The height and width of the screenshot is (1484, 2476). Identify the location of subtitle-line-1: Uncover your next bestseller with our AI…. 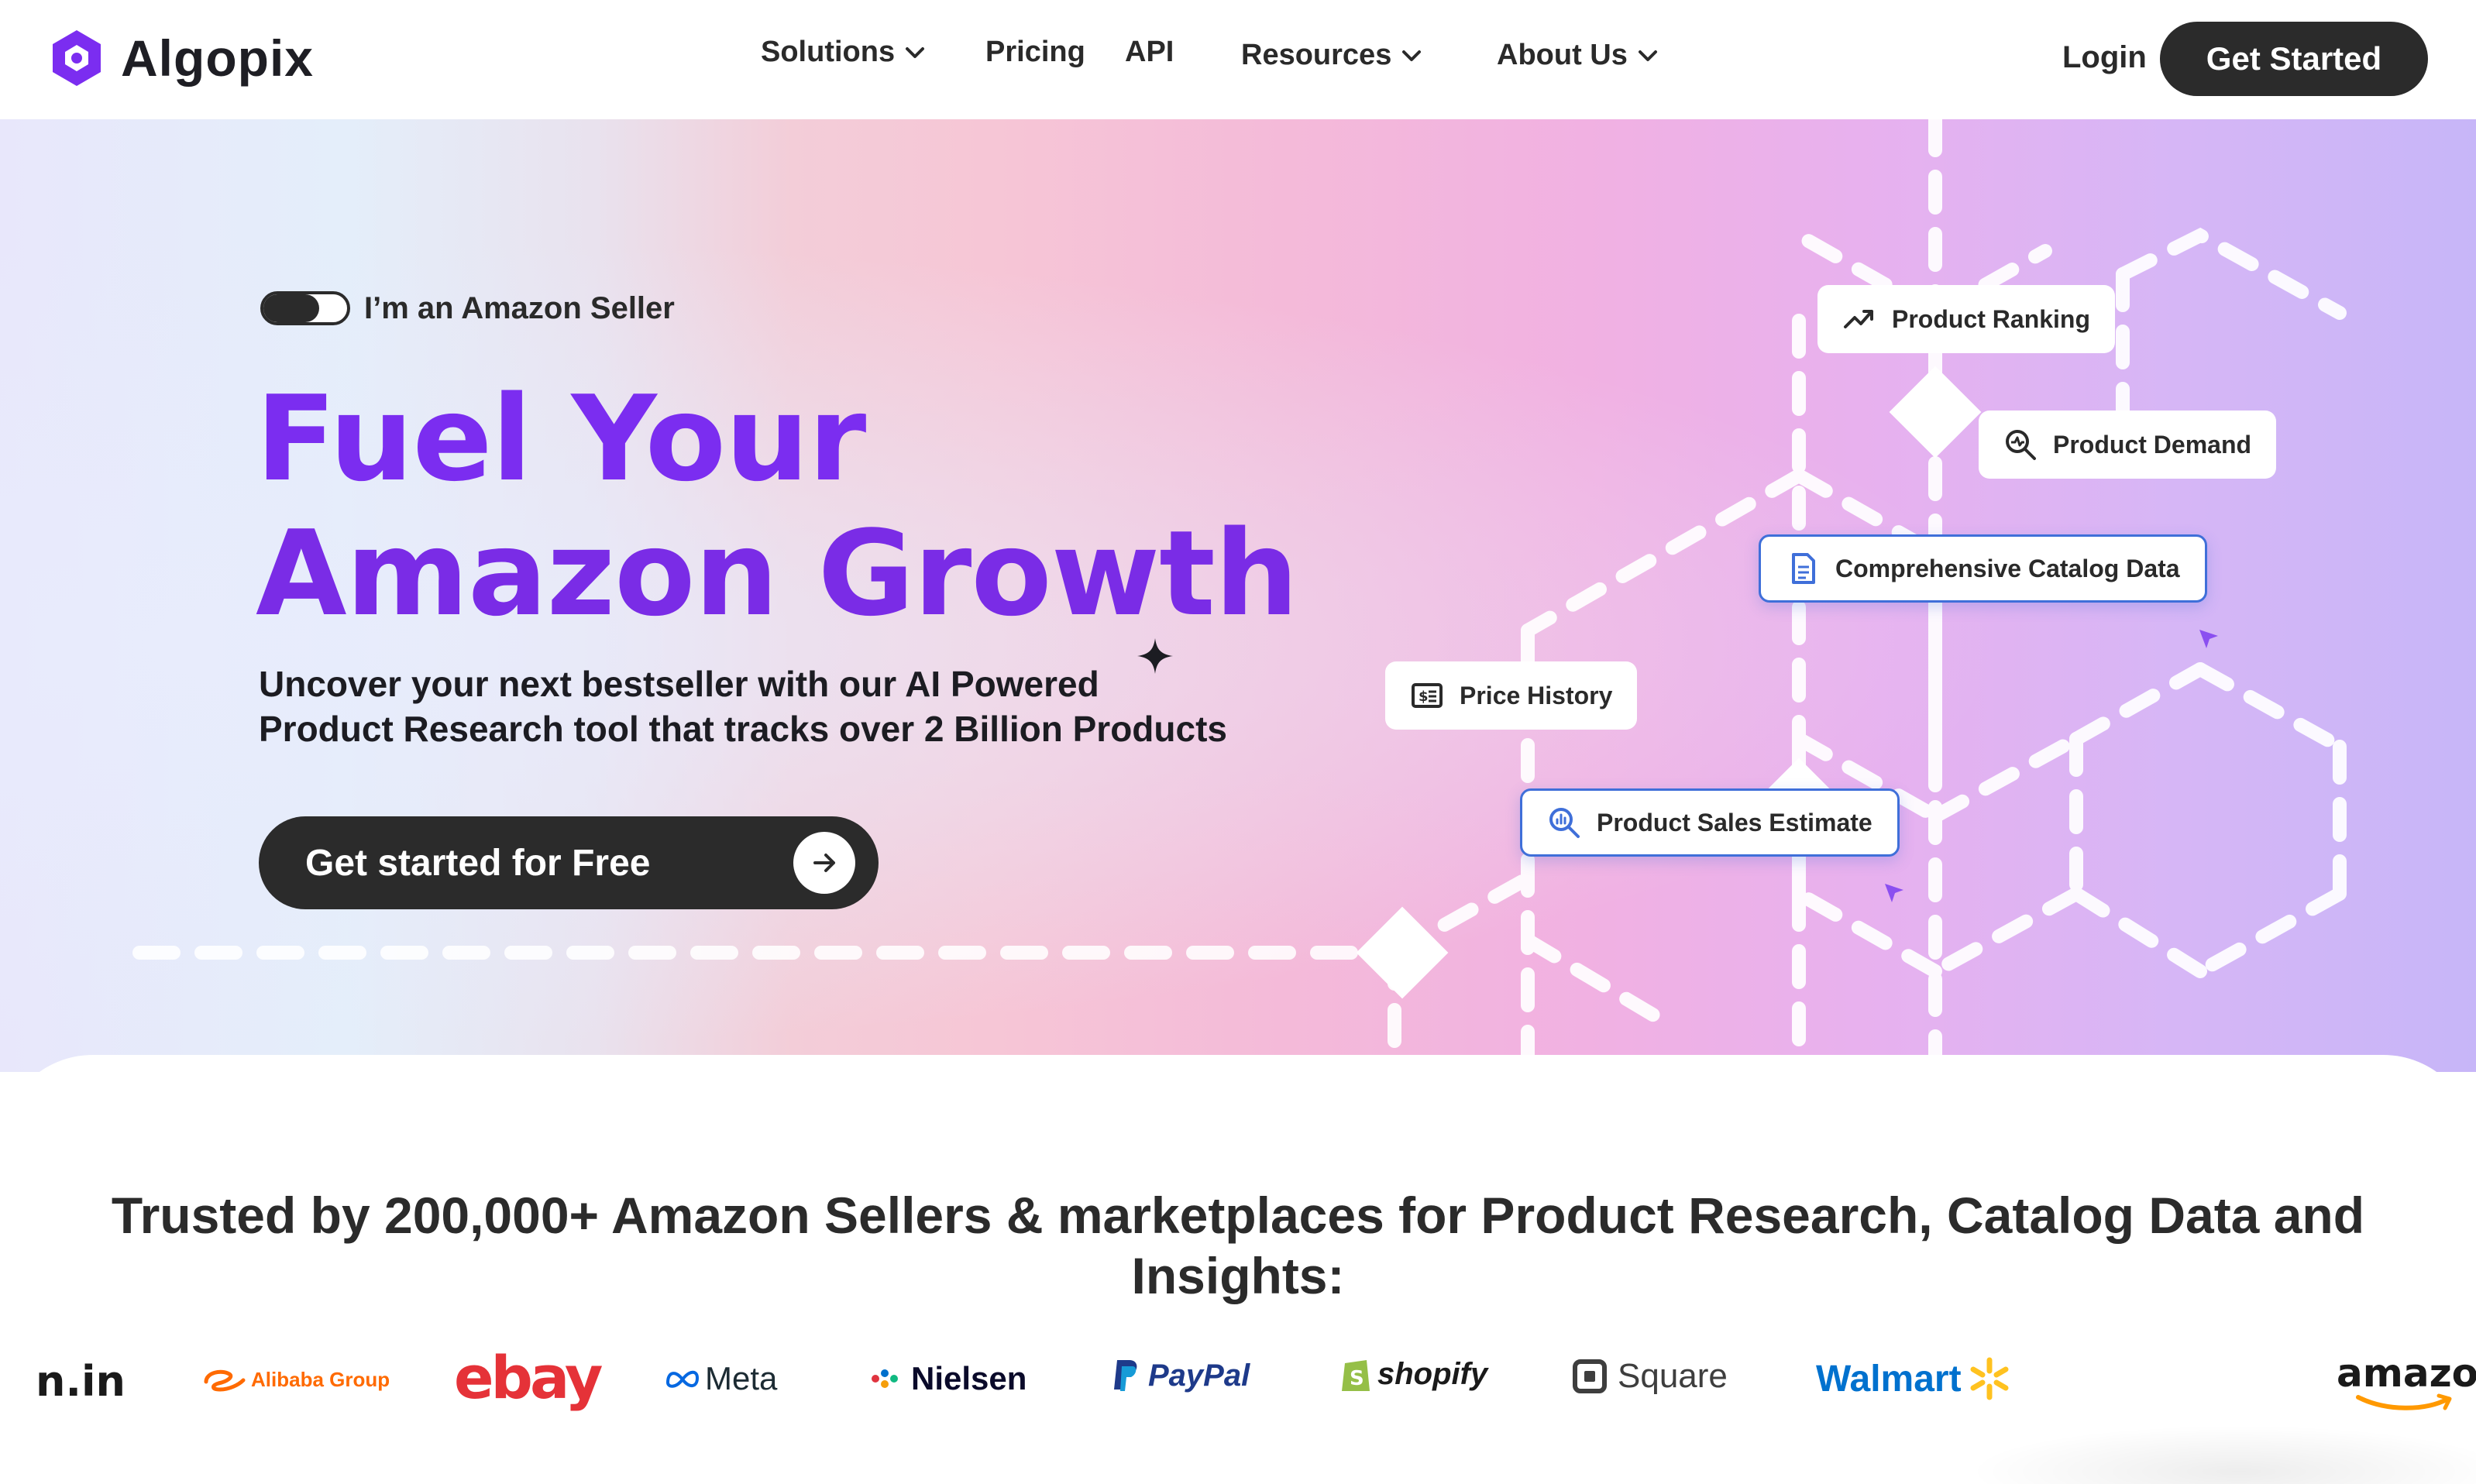
(679, 684).